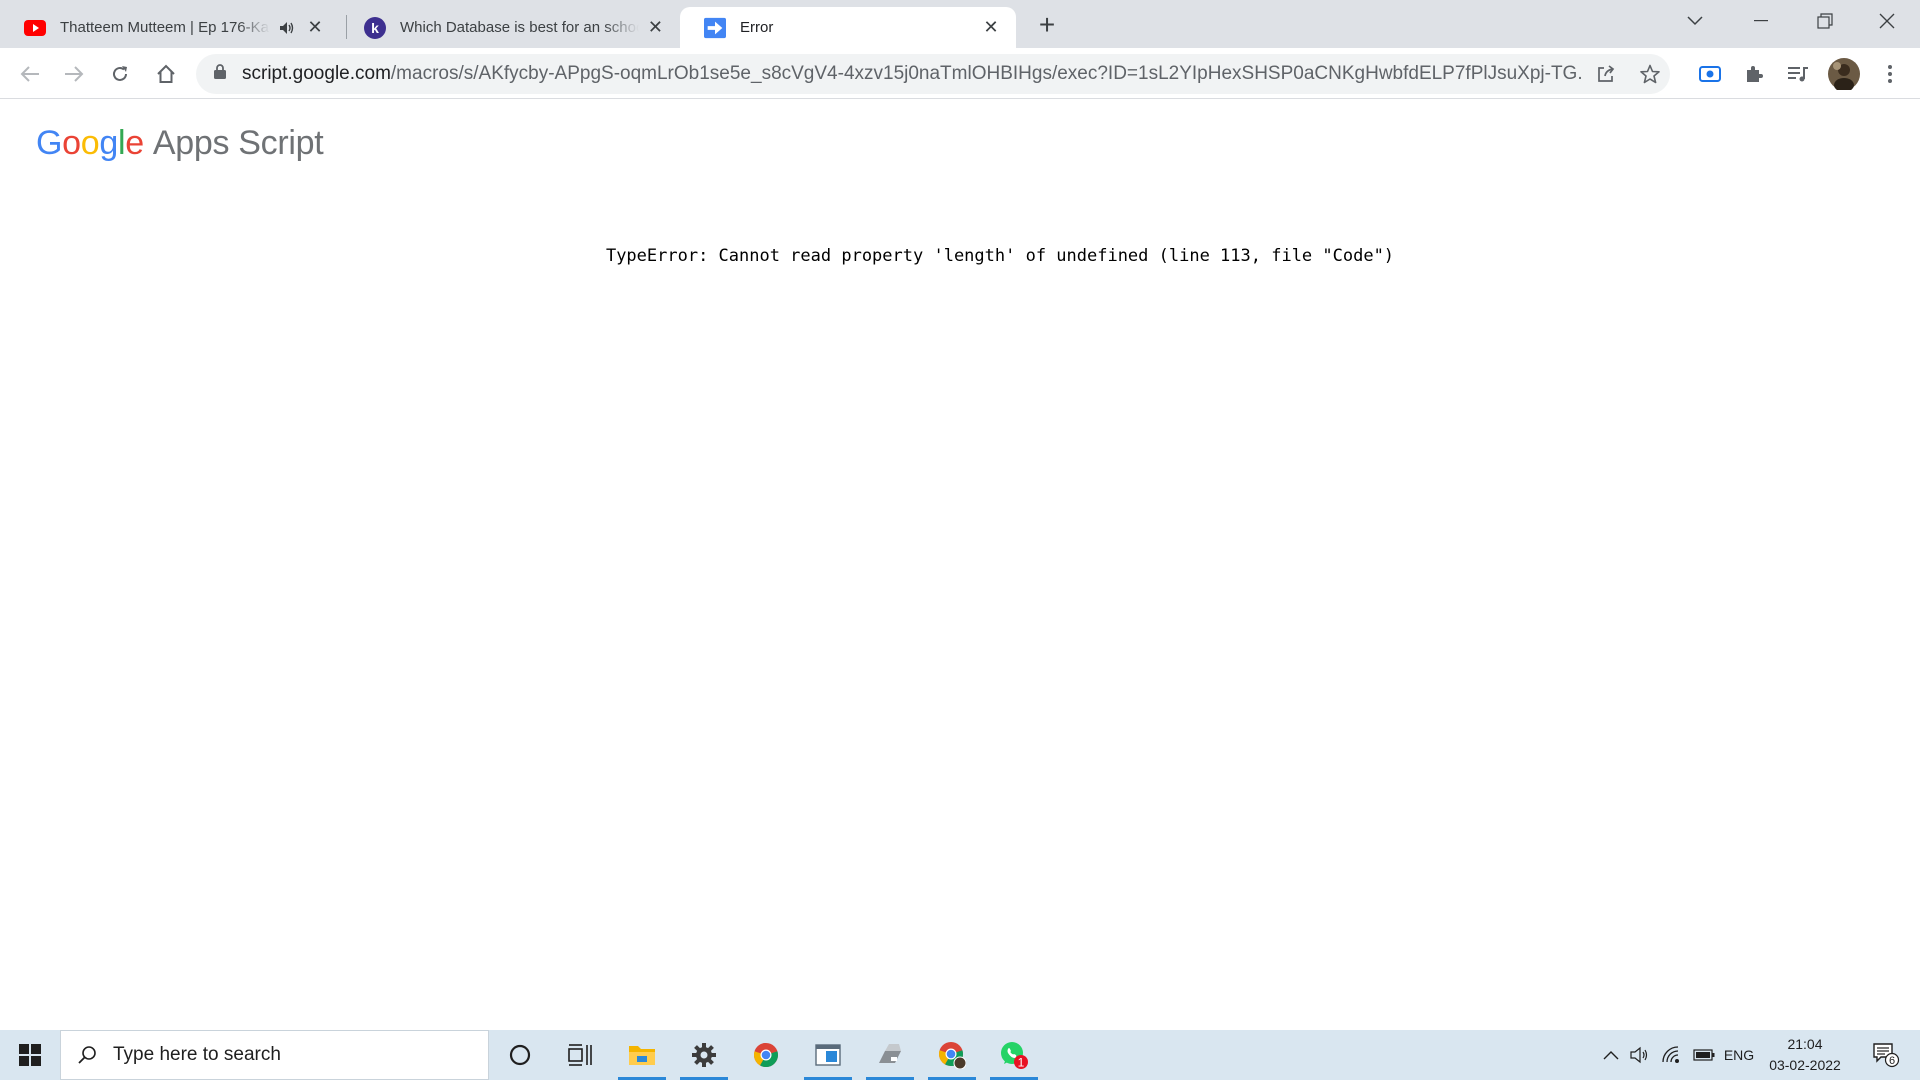 The image size is (1920, 1080). I want to click on tab-youtube: Thatteem Mutteem | Ep 176-Ka ✕, so click(170, 27).